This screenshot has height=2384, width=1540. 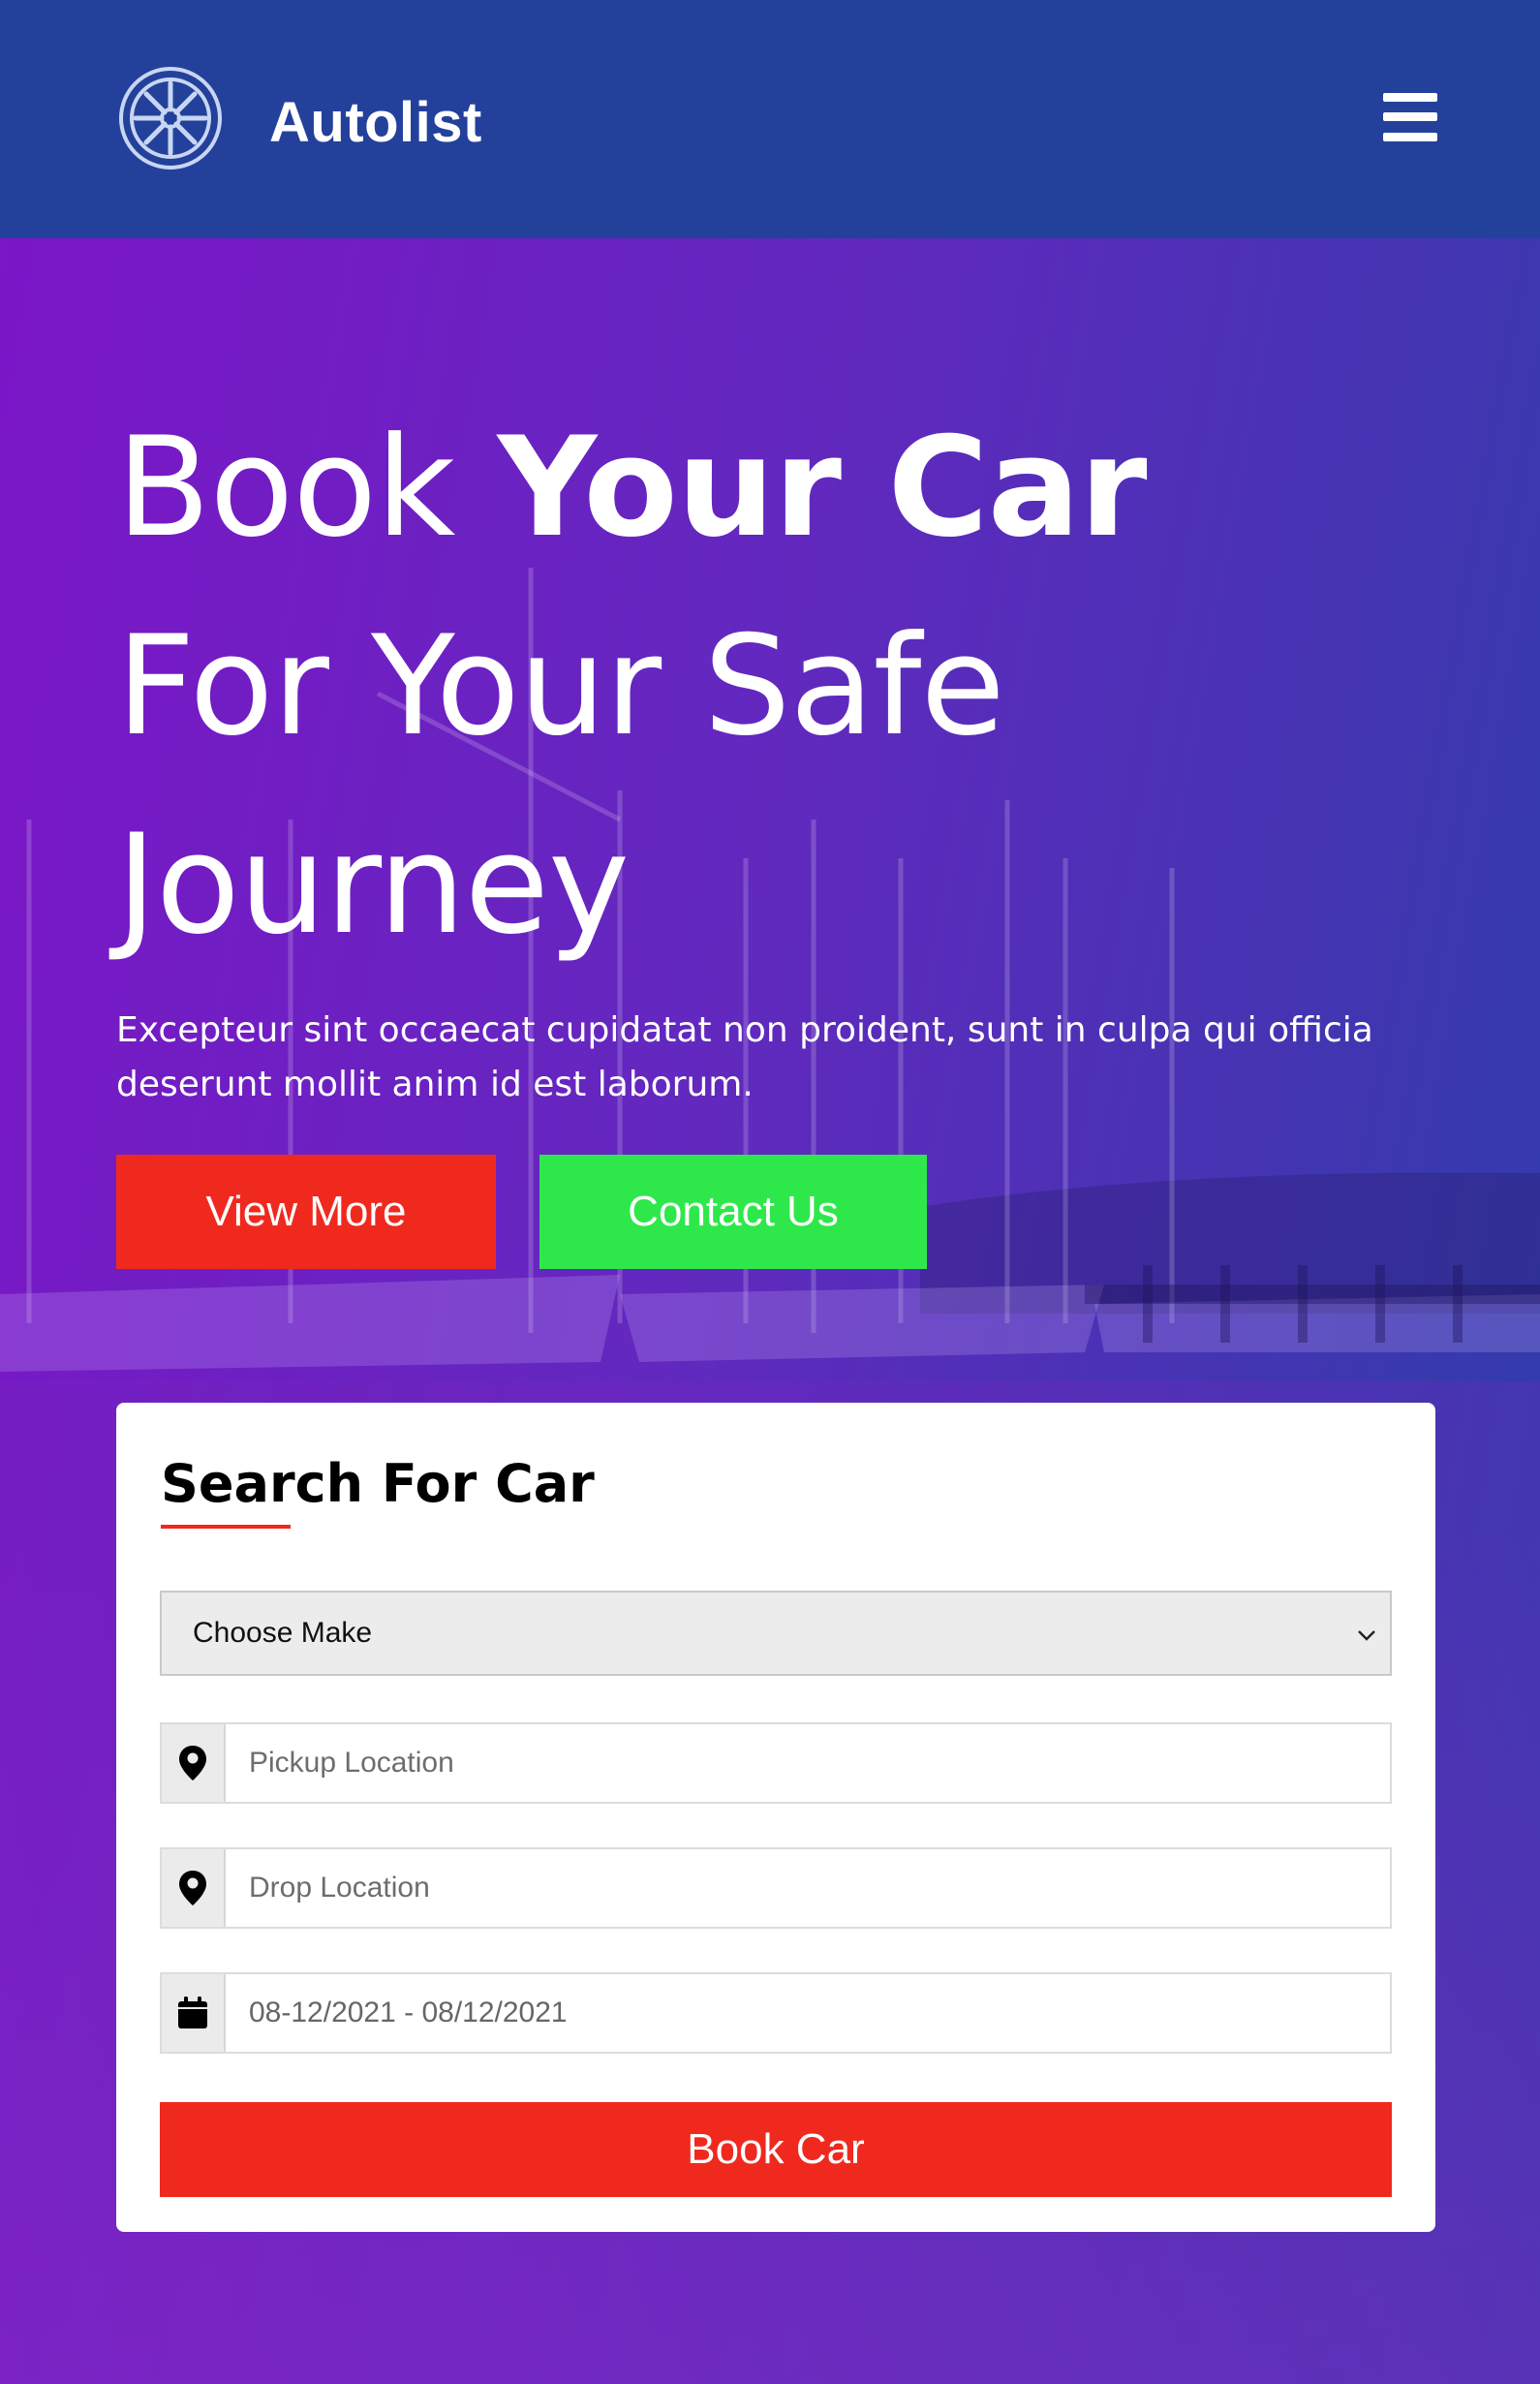 I want to click on date-addon, so click(x=194, y=2013).